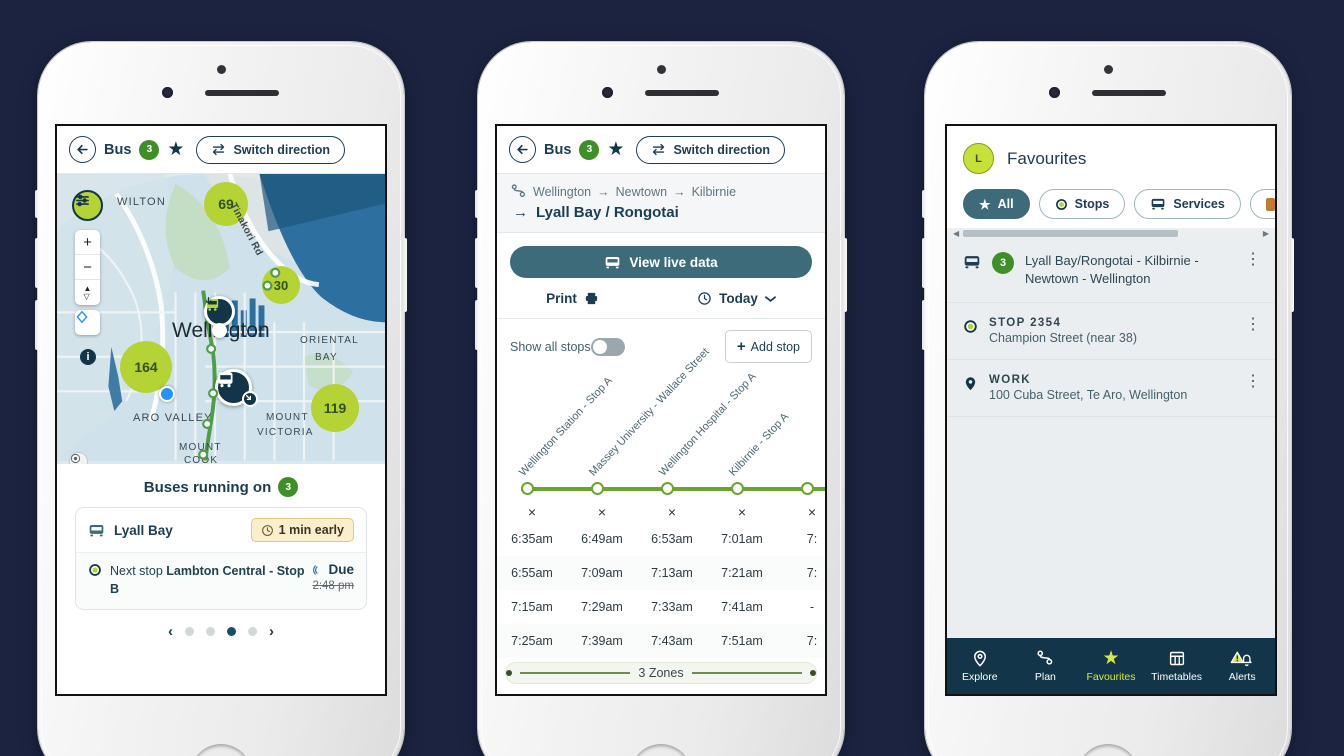 The image size is (1344, 756). Describe the element at coordinates (281, 285) in the screenshot. I see `map-cluster: 30` at that location.